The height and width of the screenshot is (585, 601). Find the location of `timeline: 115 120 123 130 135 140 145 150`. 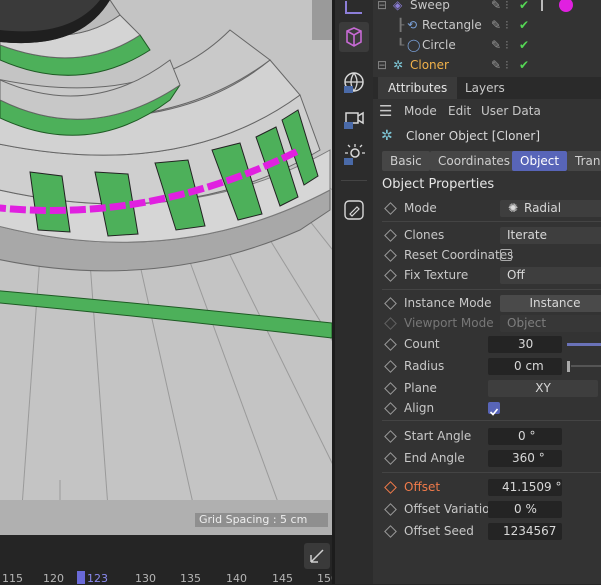

timeline: 115 120 123 130 135 140 145 150 is located at coordinates (169, 560).